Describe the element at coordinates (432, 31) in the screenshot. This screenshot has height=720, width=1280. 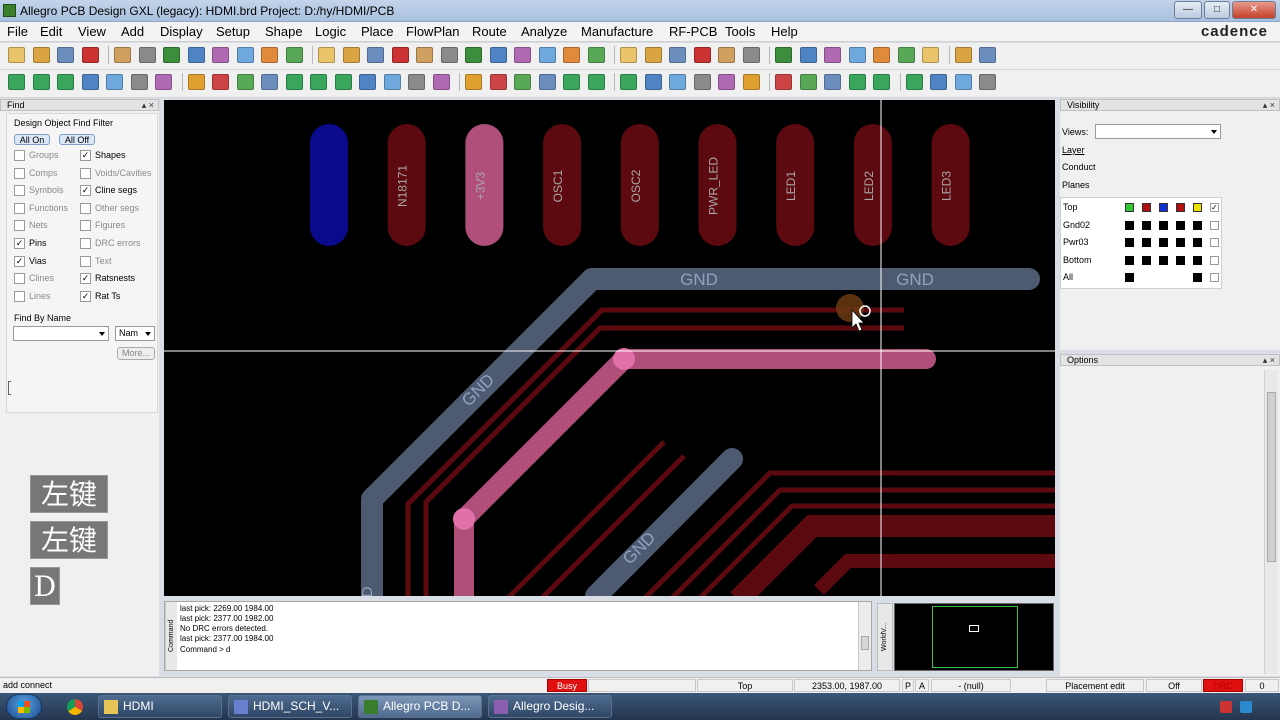
I see `menu-flowplan: FlowPlan` at that location.